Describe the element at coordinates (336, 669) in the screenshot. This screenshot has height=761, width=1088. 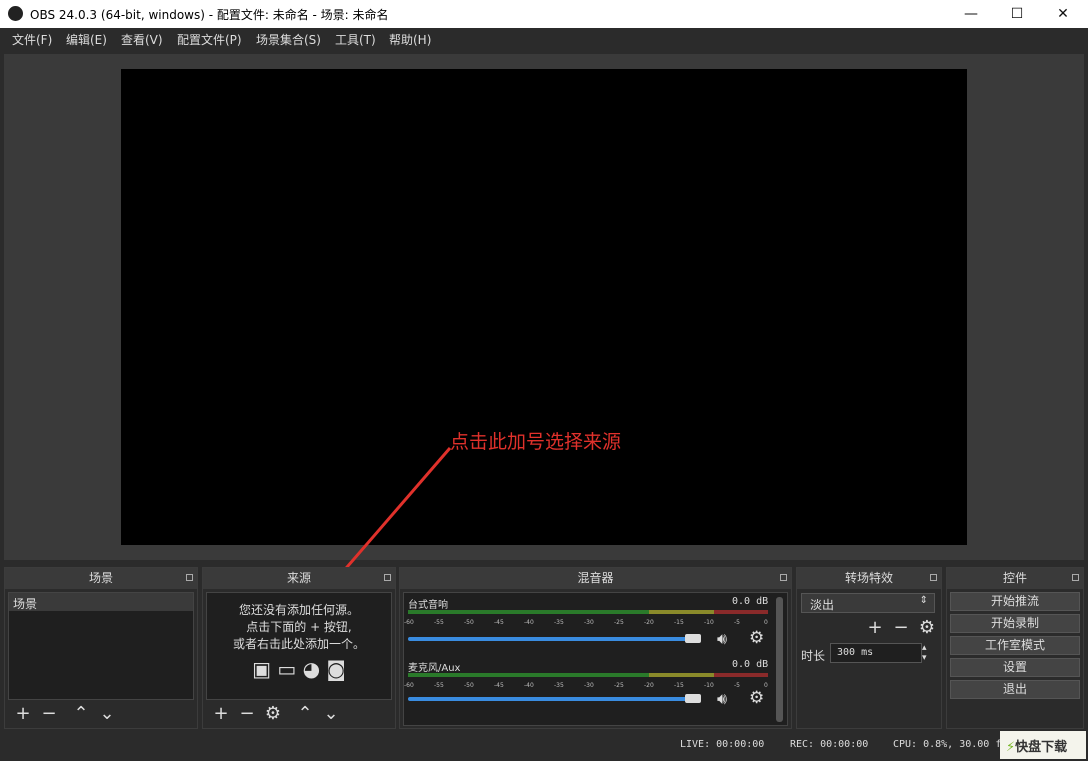
I see `camera-icon: ◙` at that location.